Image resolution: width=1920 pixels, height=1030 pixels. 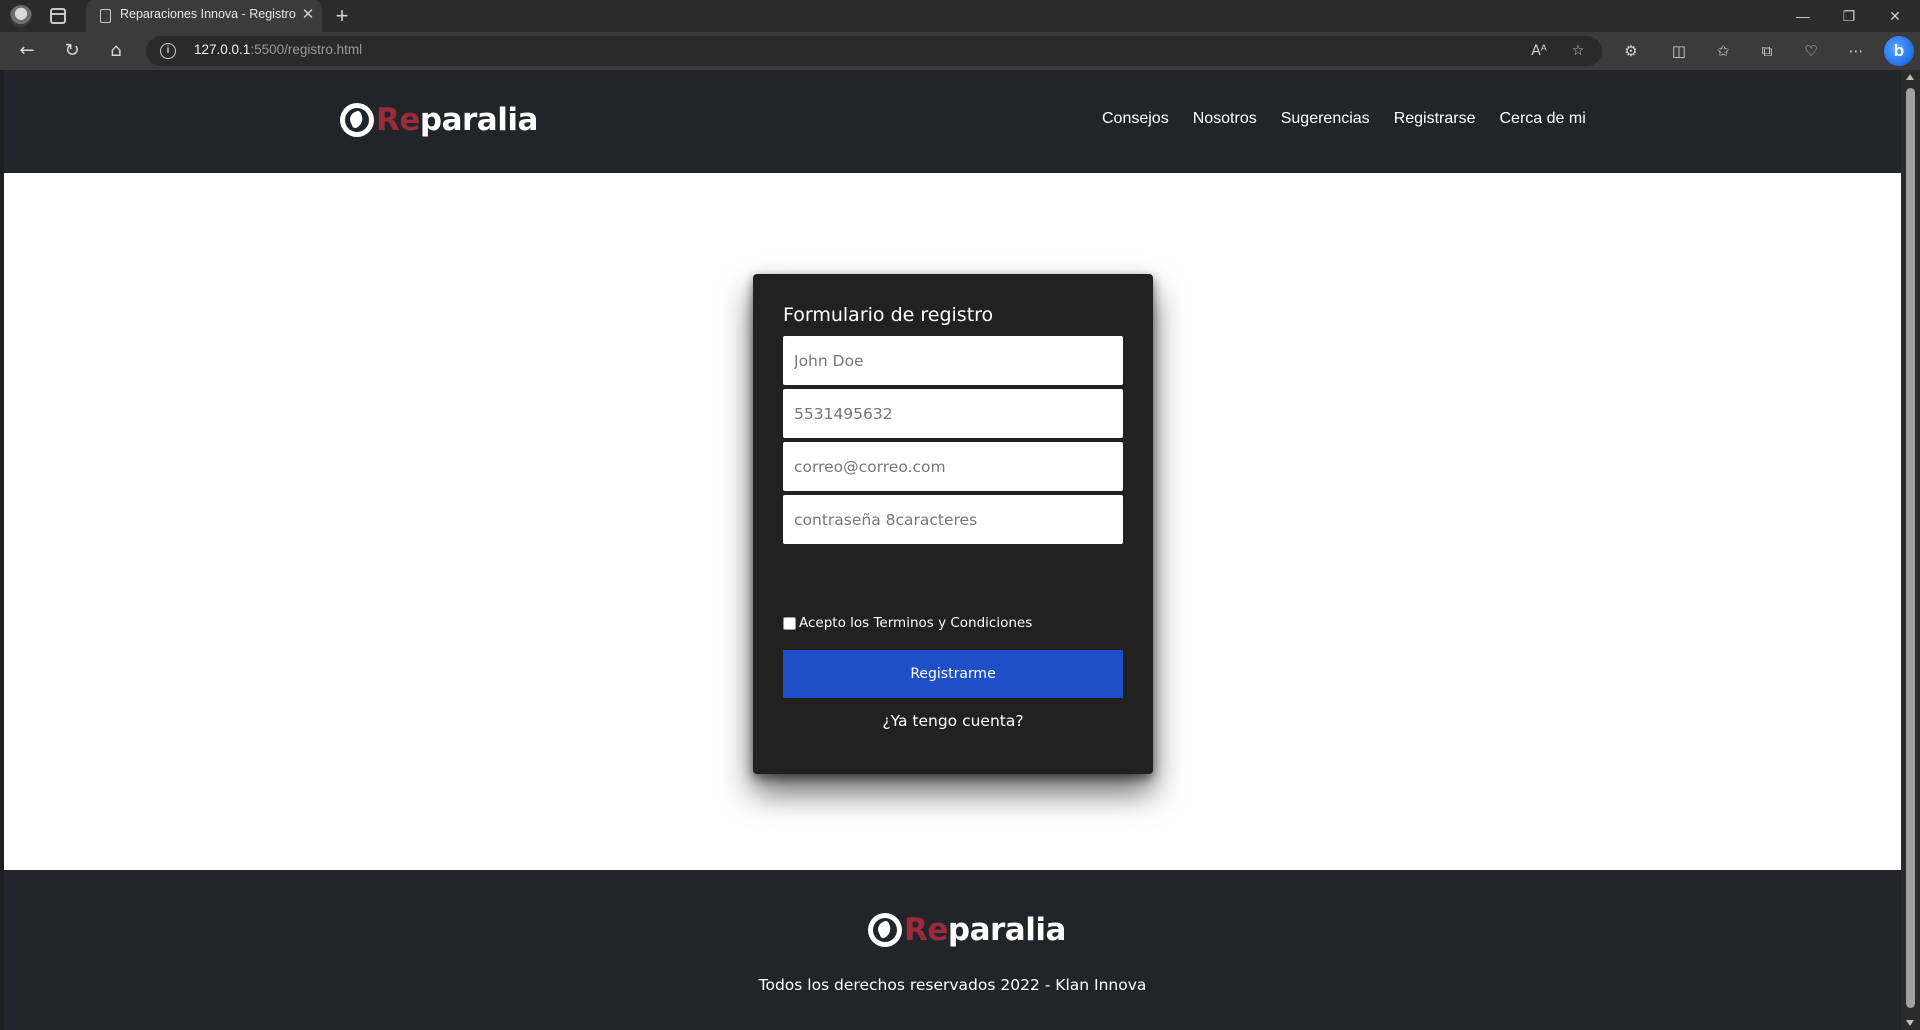 What do you see at coordinates (953, 413) in the screenshot?
I see `phone-input` at bounding box center [953, 413].